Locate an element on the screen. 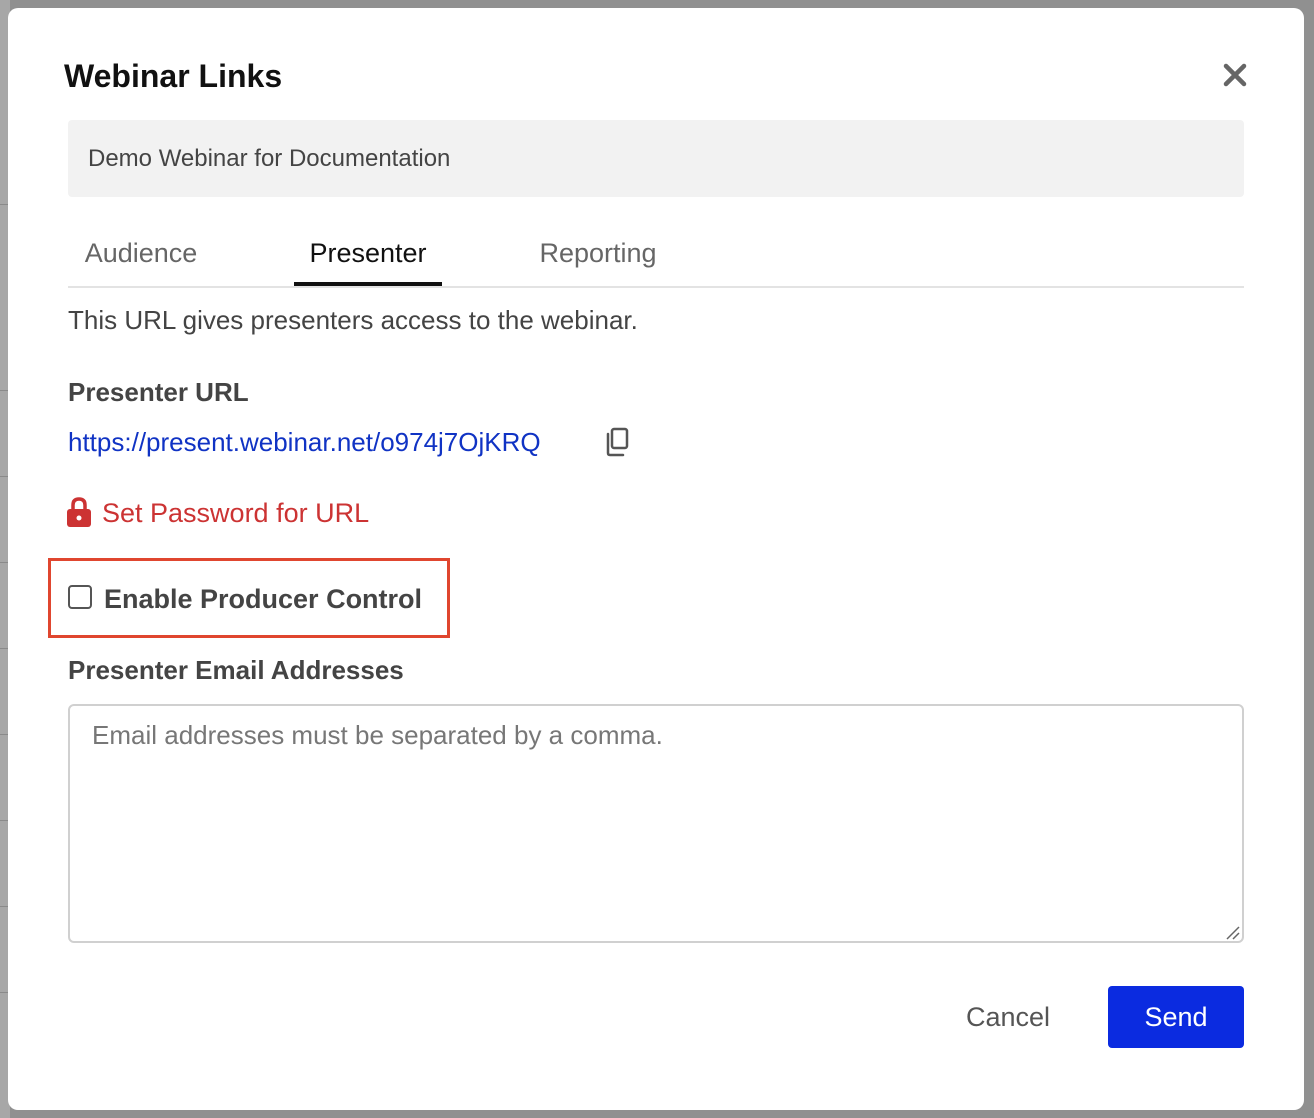 Image resolution: width=1314 pixels, height=1118 pixels. set-password-label: Set Password for URL is located at coordinates (236, 513).